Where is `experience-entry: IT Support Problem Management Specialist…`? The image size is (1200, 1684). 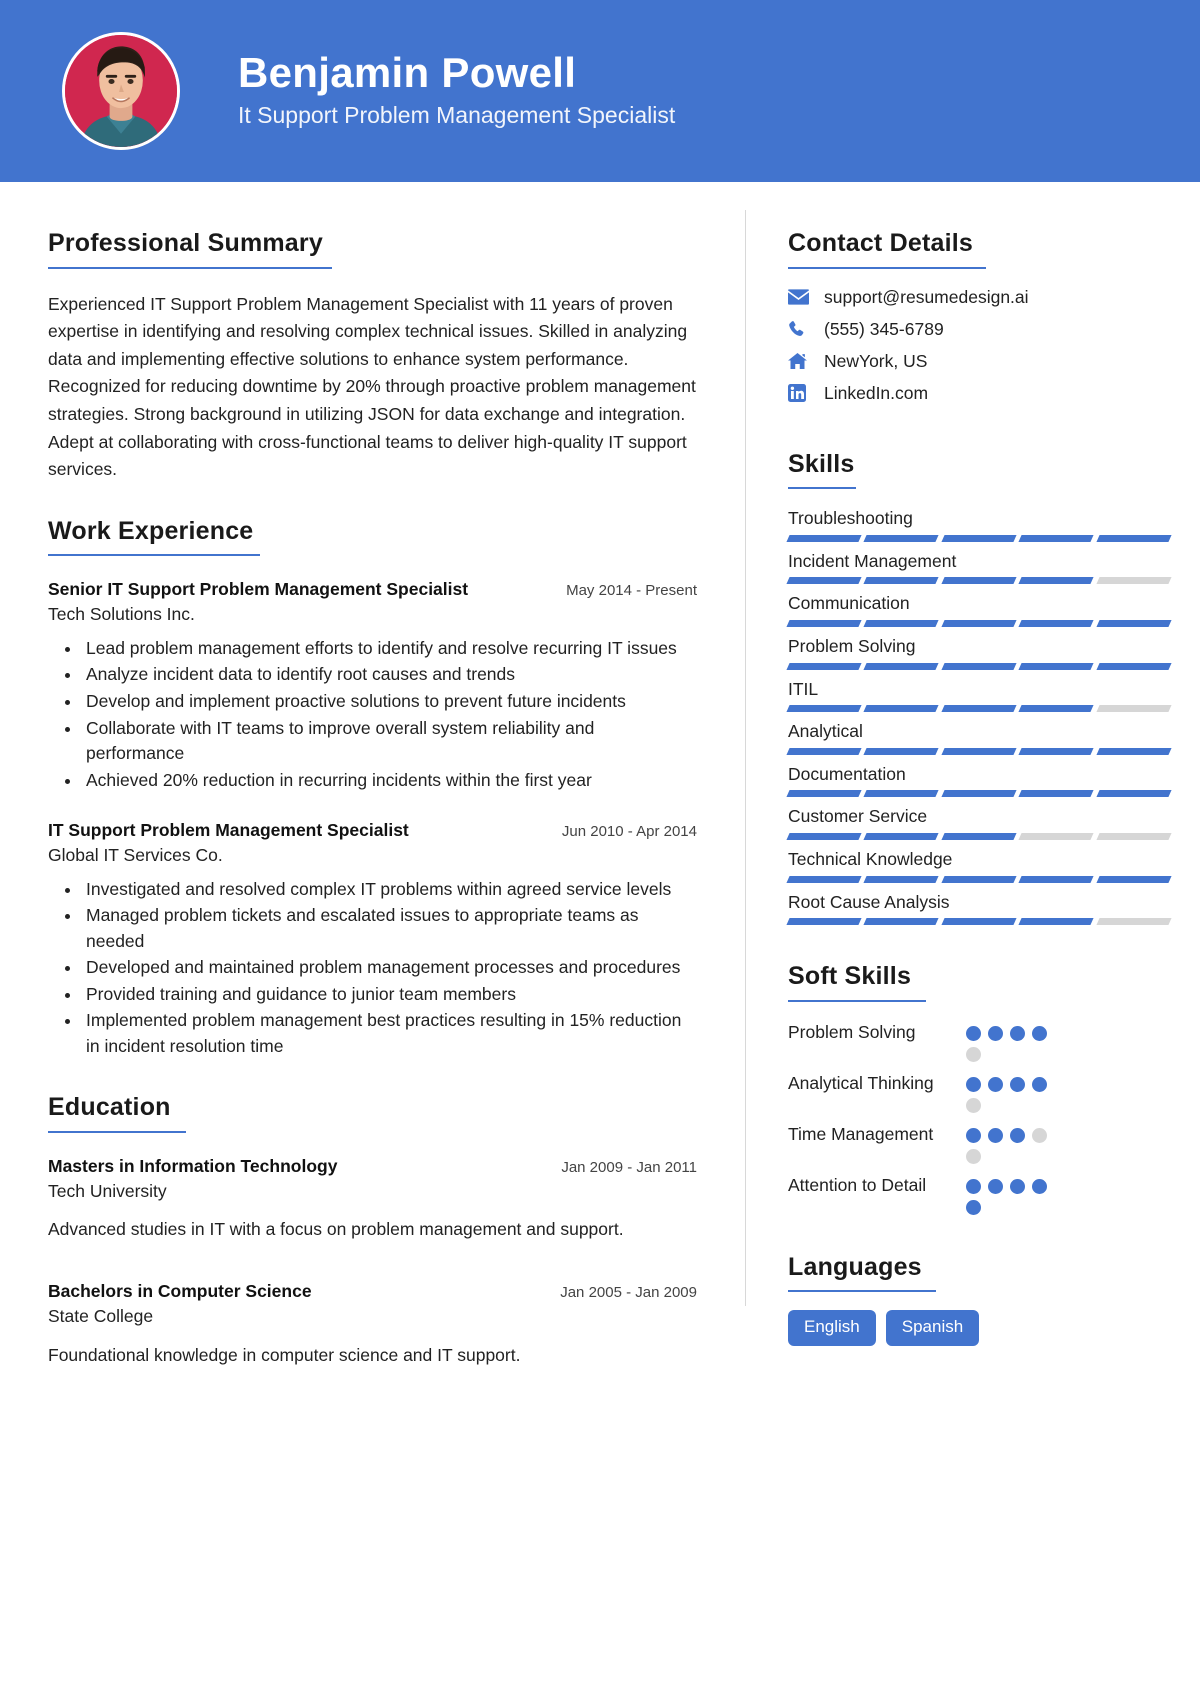
experience-entry: IT Support Problem Management Specialist… is located at coordinates (372, 939).